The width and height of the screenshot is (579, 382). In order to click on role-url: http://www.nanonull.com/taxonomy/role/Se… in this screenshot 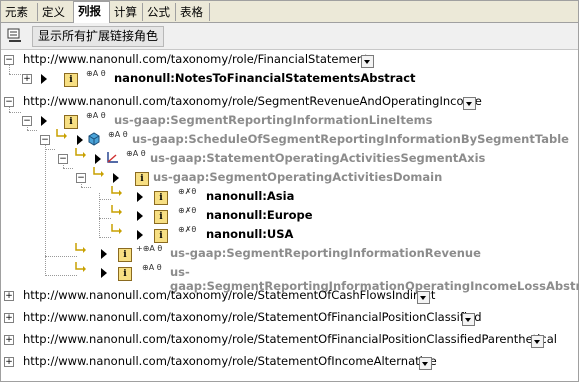, I will do `click(252, 101)`.